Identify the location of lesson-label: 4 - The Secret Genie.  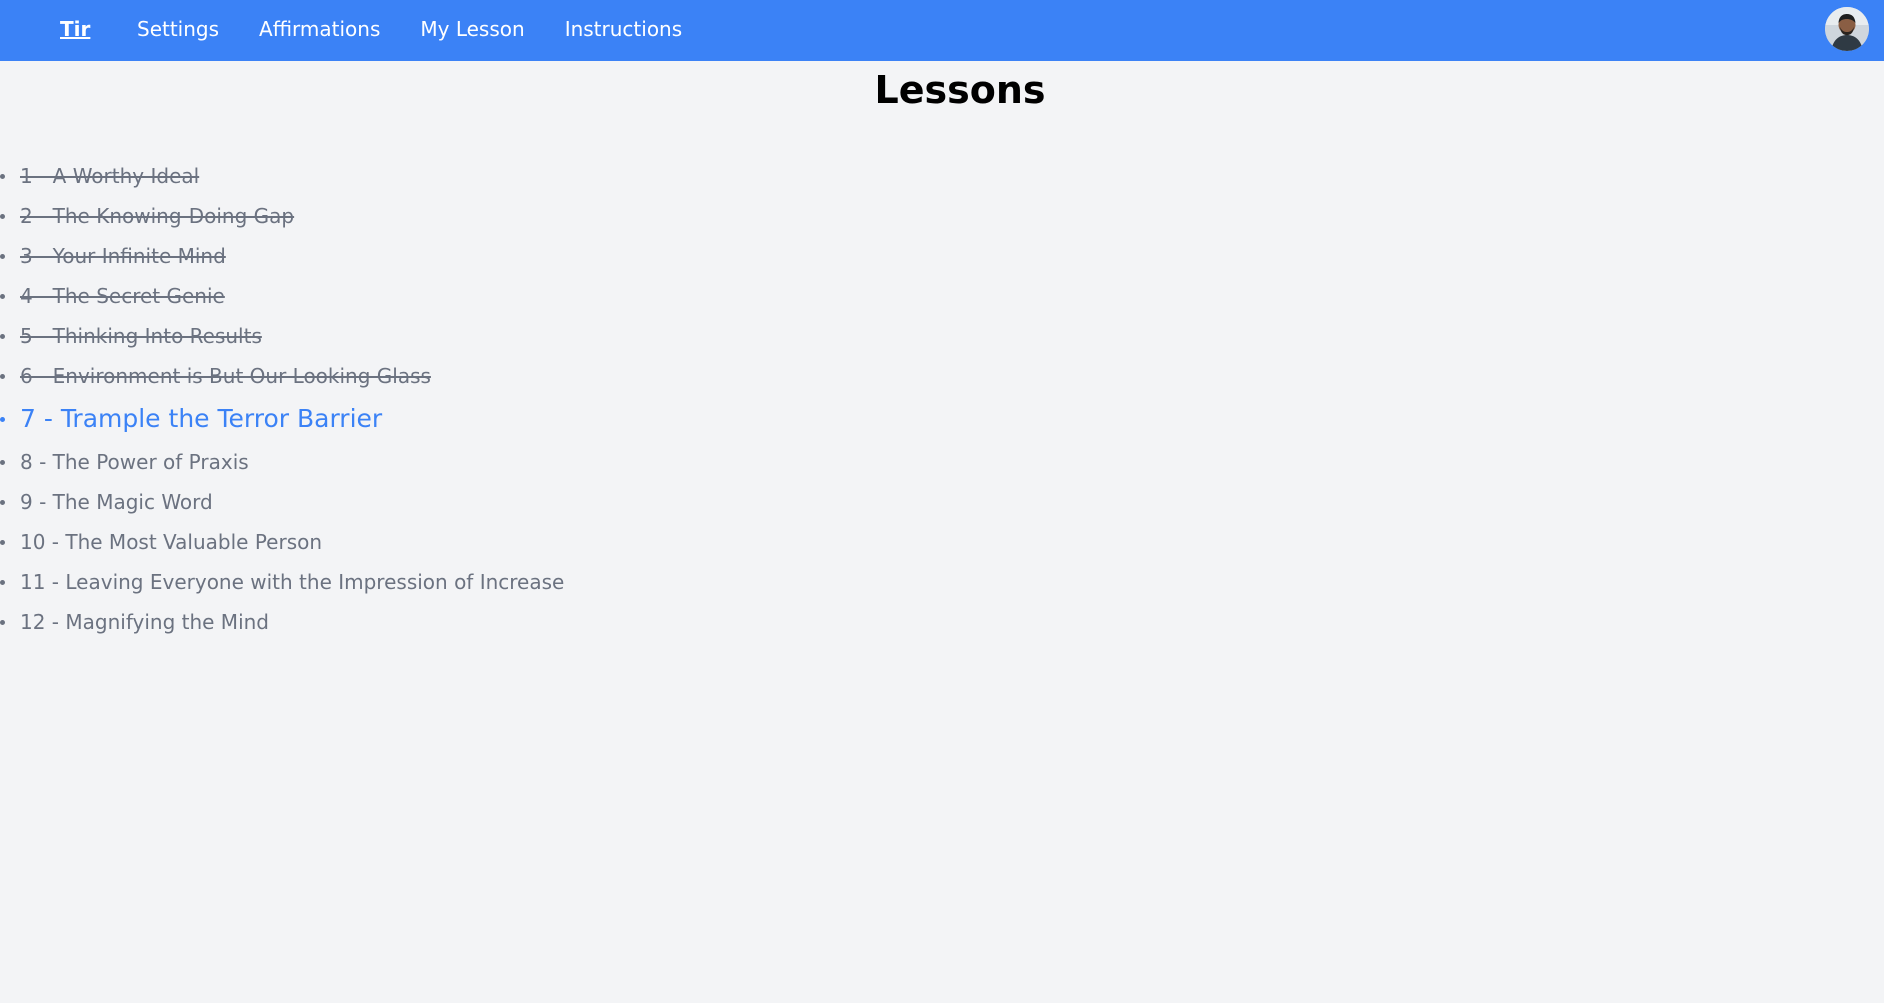
(122, 296).